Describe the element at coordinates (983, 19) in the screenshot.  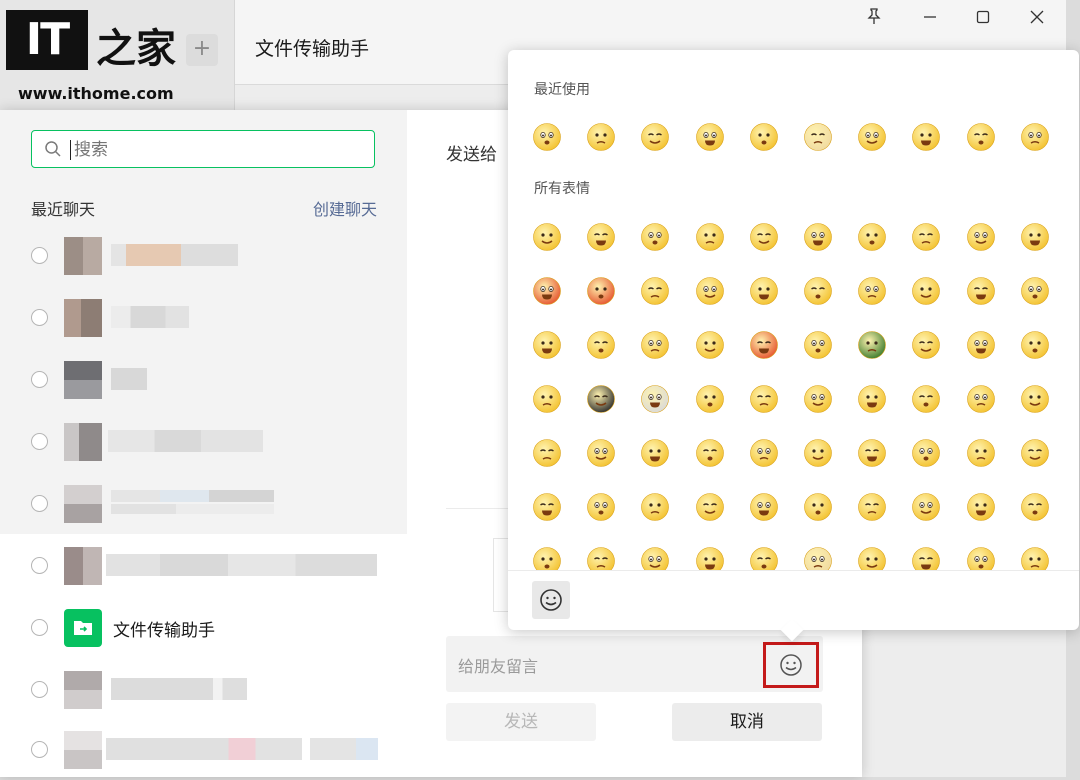
I see `maximize-icon` at that location.